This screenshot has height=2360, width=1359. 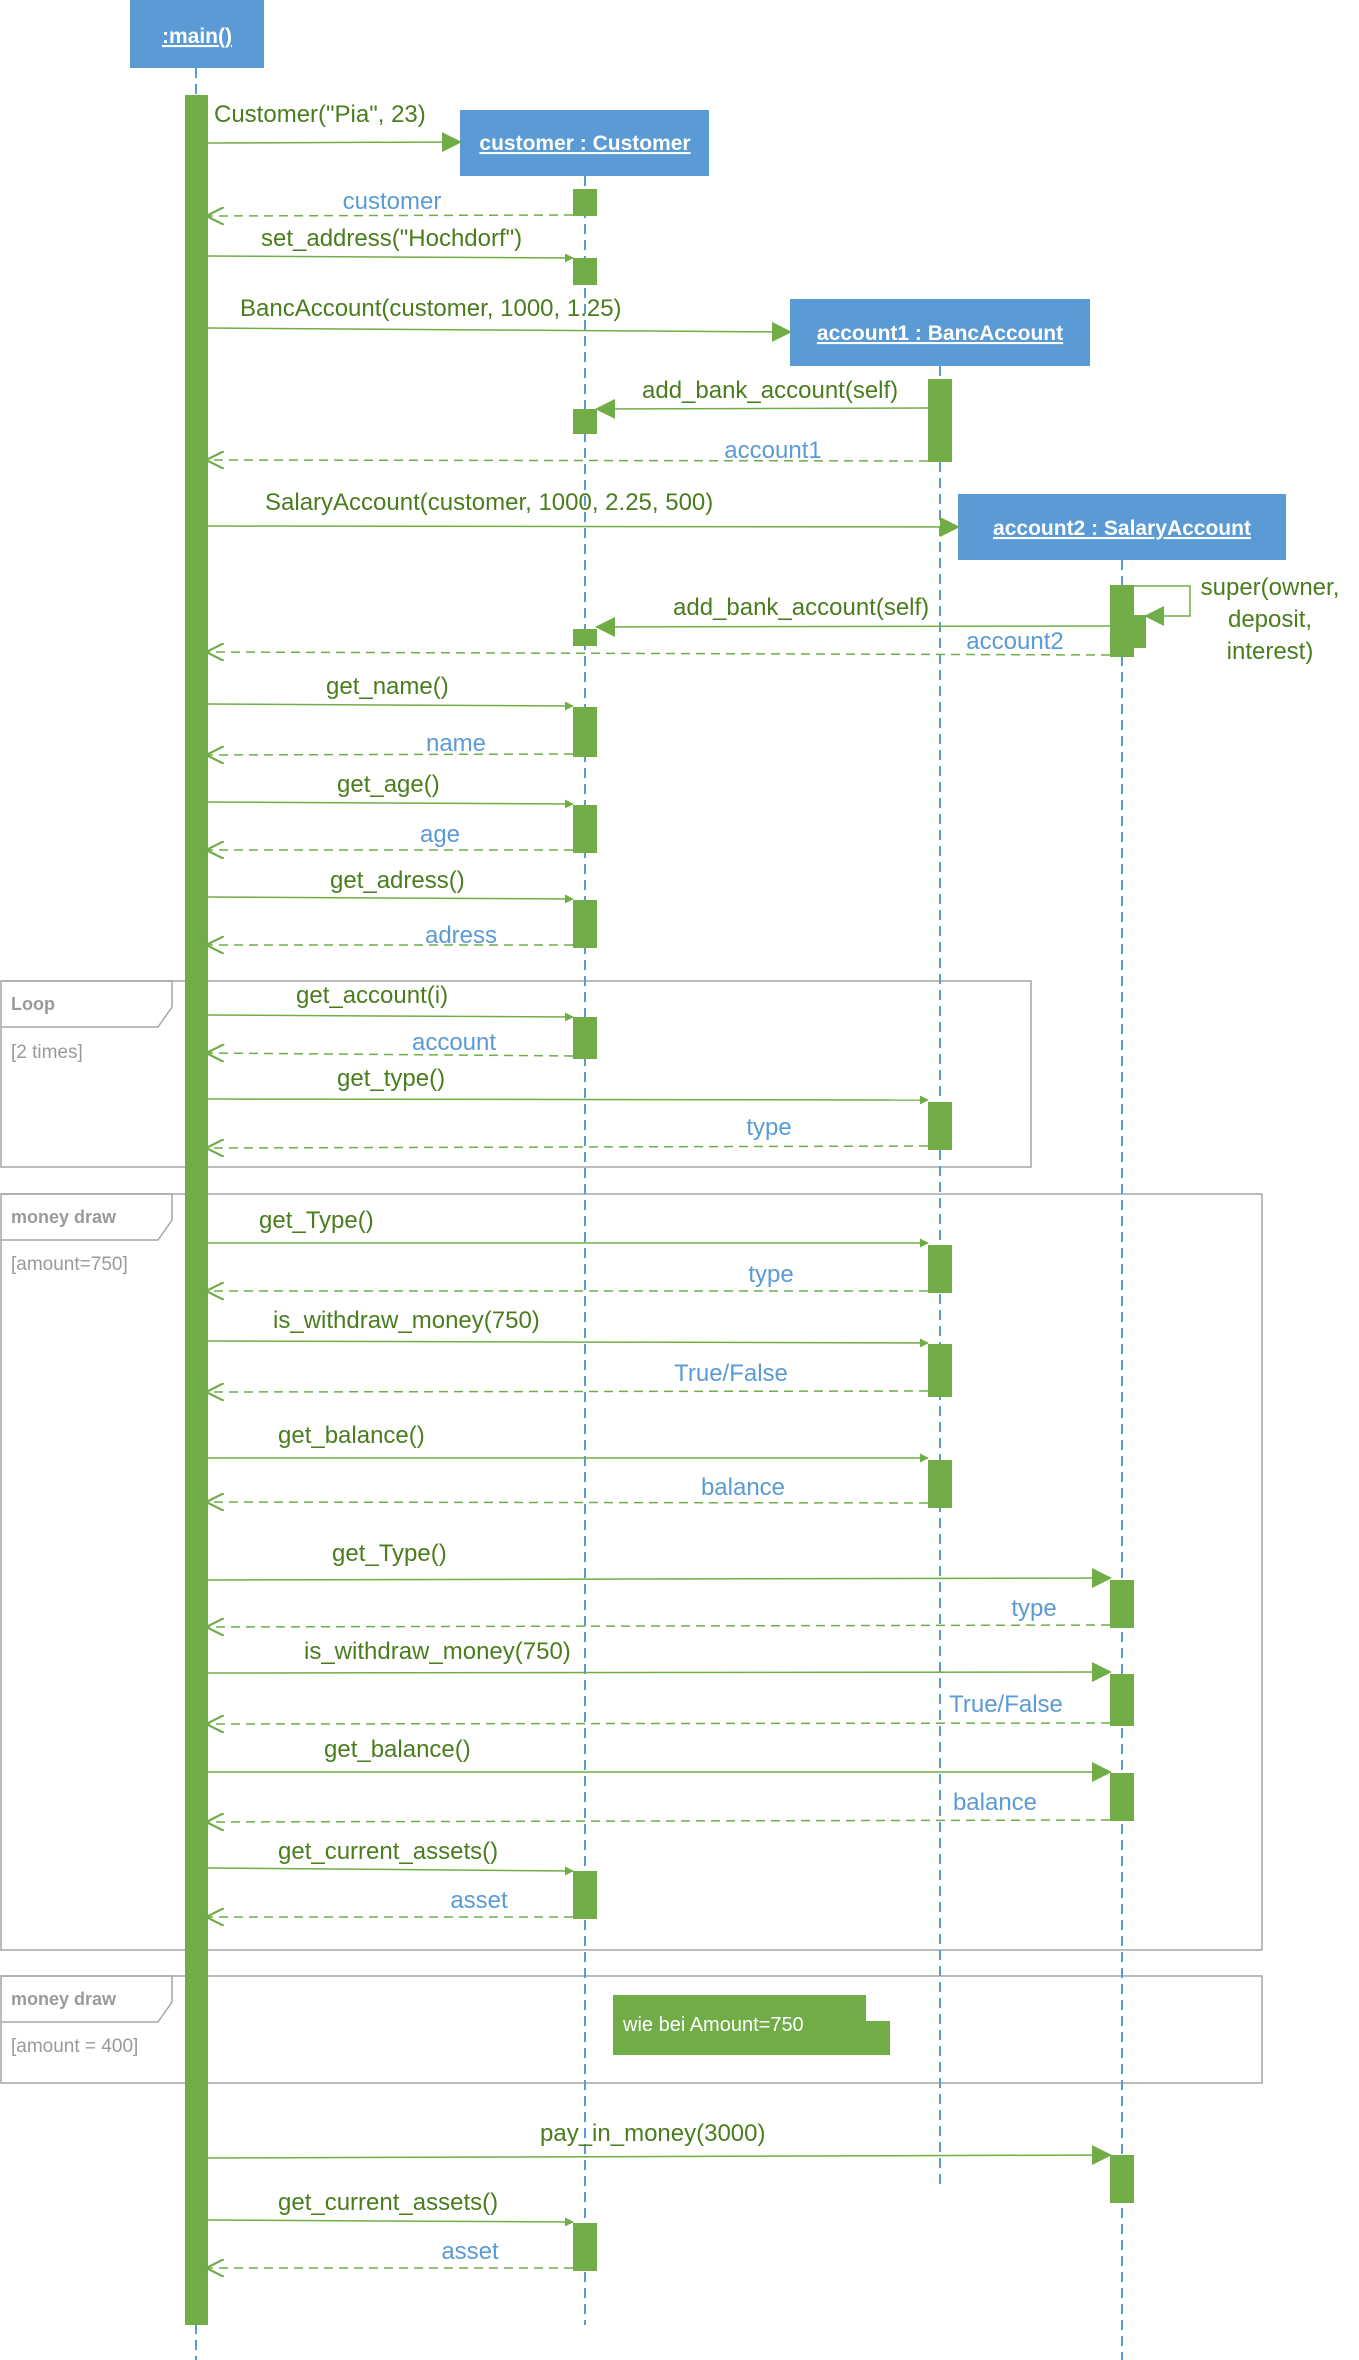 I want to click on fragment-money-draw-400-guard: [amount = 400], so click(x=74, y=2046).